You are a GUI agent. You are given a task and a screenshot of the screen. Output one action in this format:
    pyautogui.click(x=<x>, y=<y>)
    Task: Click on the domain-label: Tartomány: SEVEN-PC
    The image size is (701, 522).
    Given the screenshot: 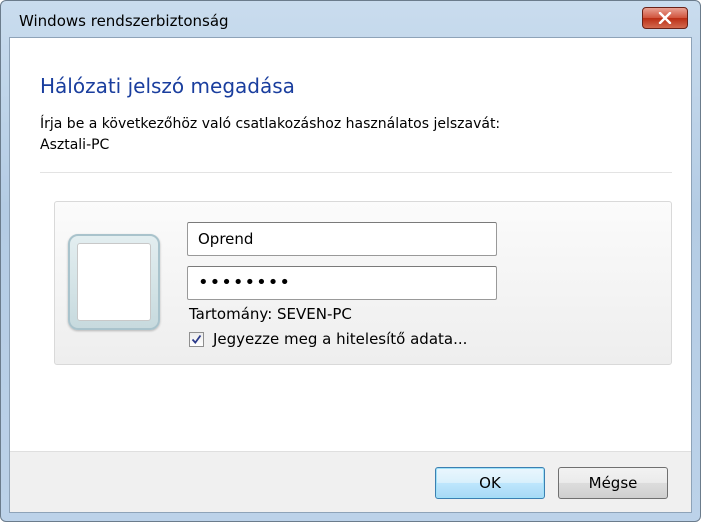 What is the action you would take?
    pyautogui.click(x=270, y=314)
    